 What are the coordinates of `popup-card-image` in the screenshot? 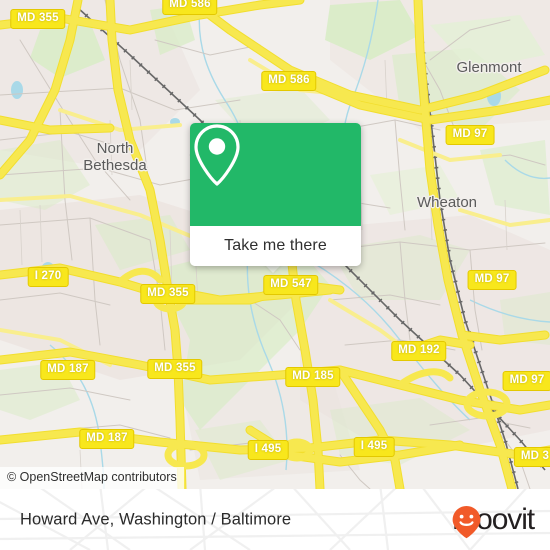 It's located at (275, 174).